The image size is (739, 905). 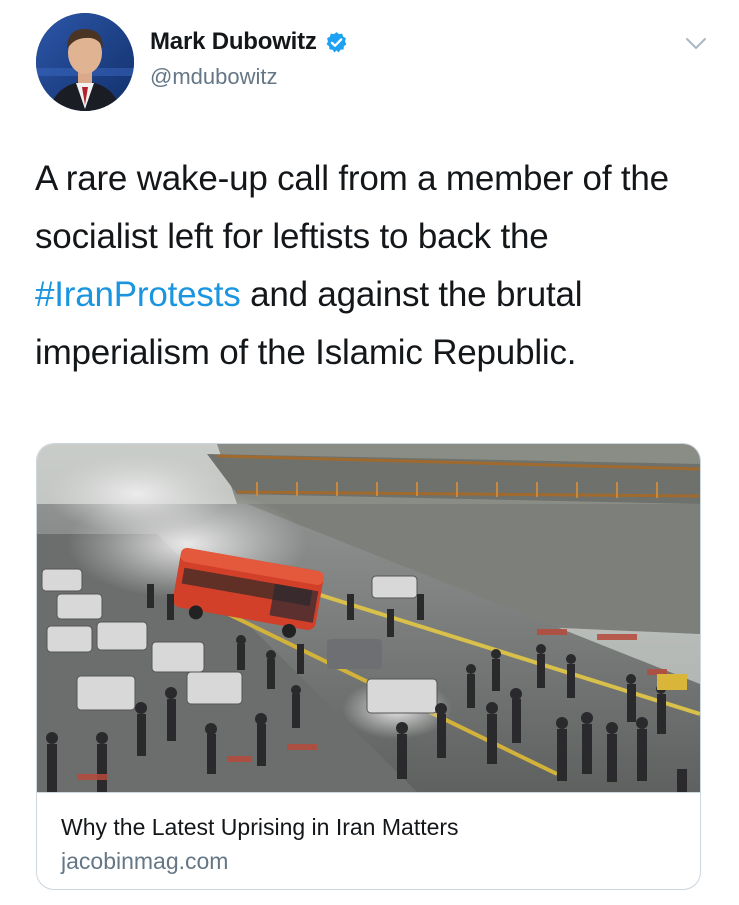 I want to click on author-name-row: Mark Dubowitz, so click(x=249, y=42).